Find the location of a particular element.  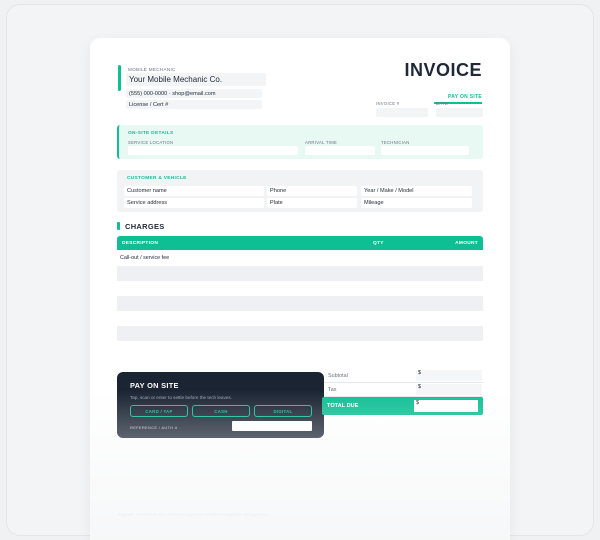

technician-label: TECHNICIAN is located at coordinates (395, 142).